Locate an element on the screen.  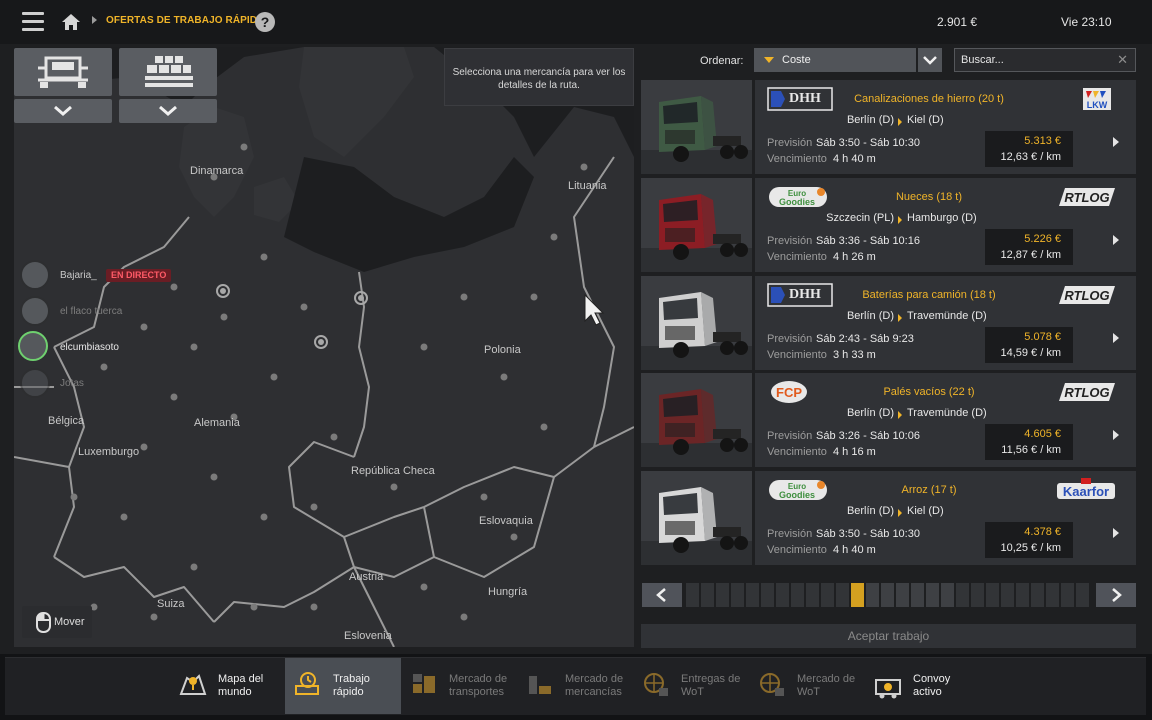
price-box: 5.078 € 14,59 € / km is located at coordinates (1029, 345).